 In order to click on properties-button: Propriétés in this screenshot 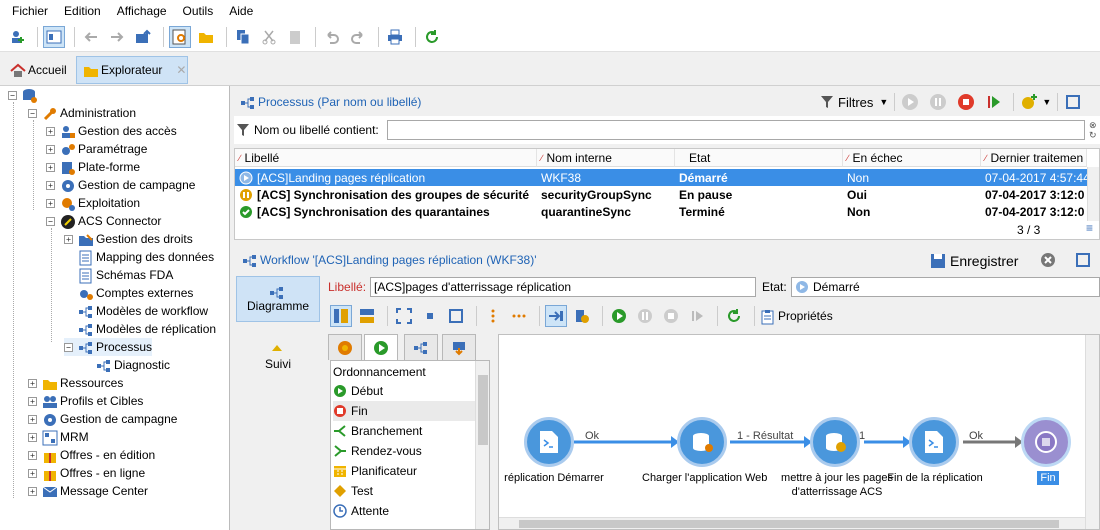, I will do `click(796, 317)`.